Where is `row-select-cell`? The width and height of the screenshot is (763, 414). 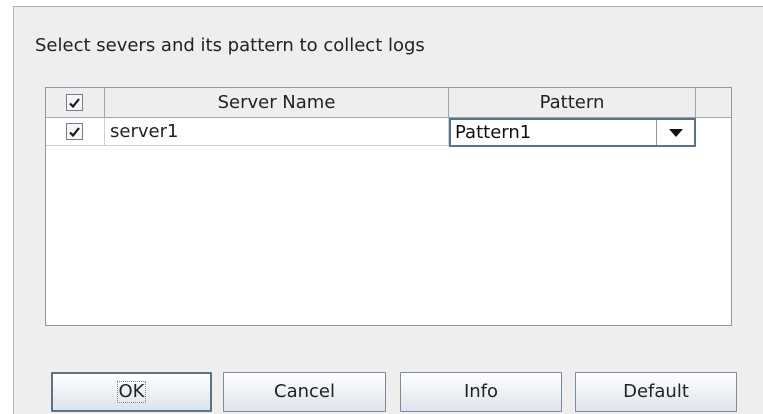
row-select-cell is located at coordinates (75, 132).